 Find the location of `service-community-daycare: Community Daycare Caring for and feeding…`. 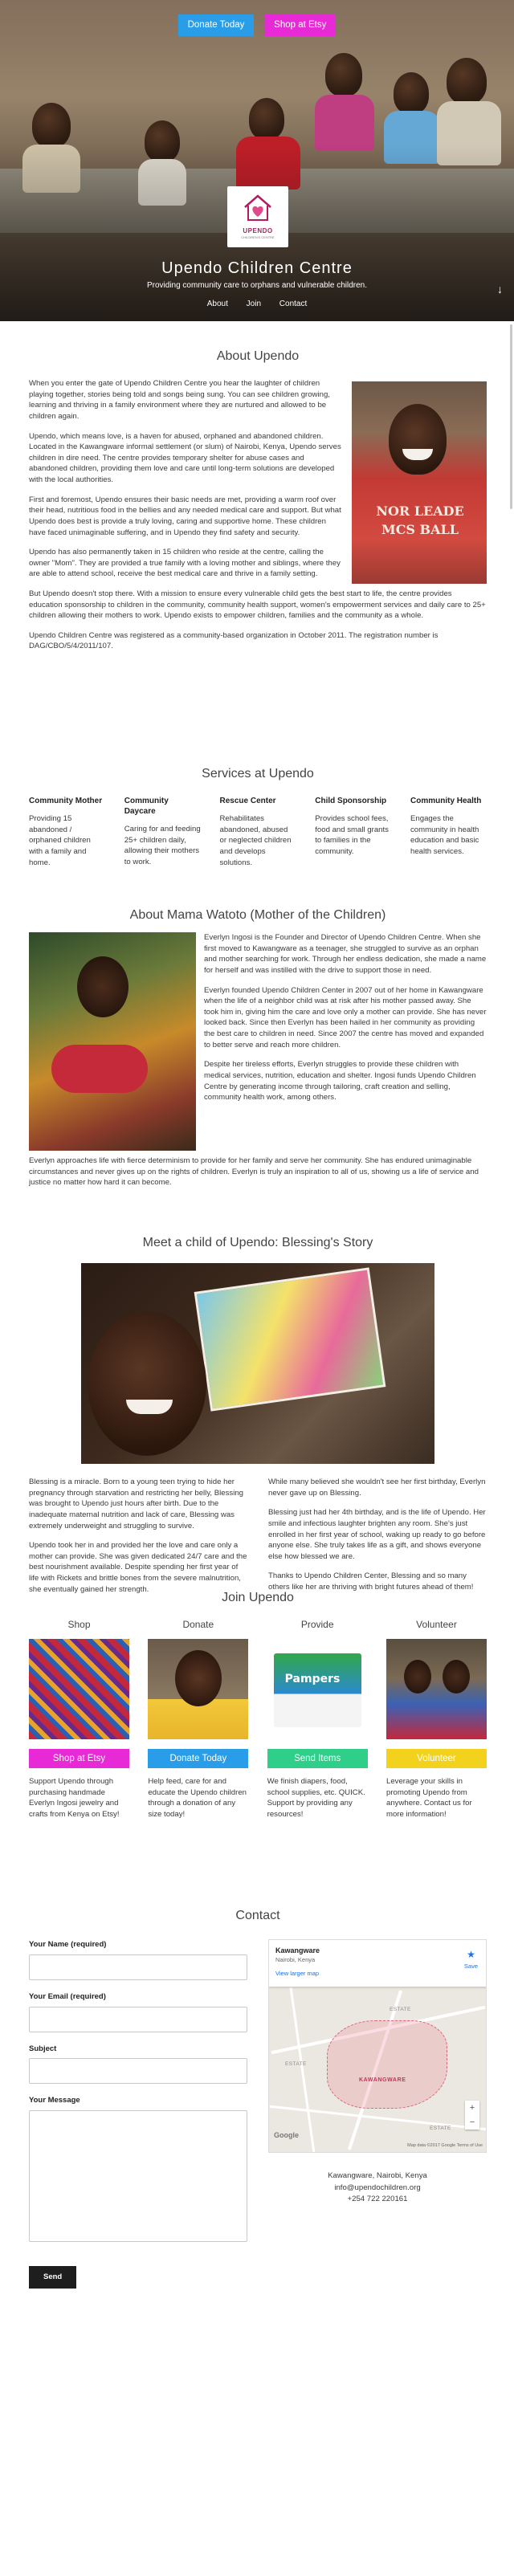

service-community-daycare: Community Daycare Caring for and feeding… is located at coordinates (162, 832).